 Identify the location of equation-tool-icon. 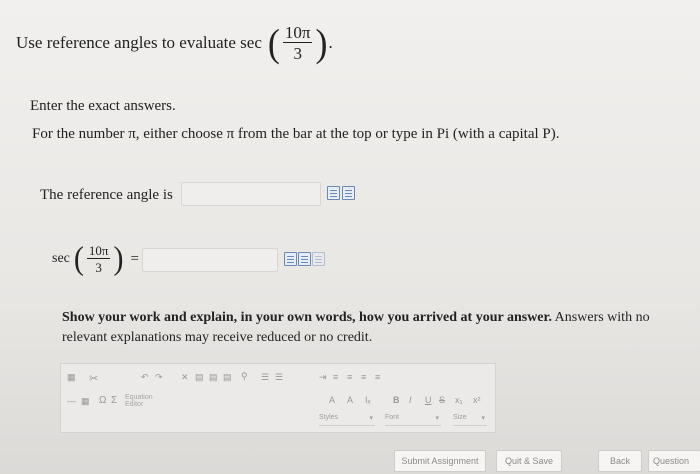
(333, 193).